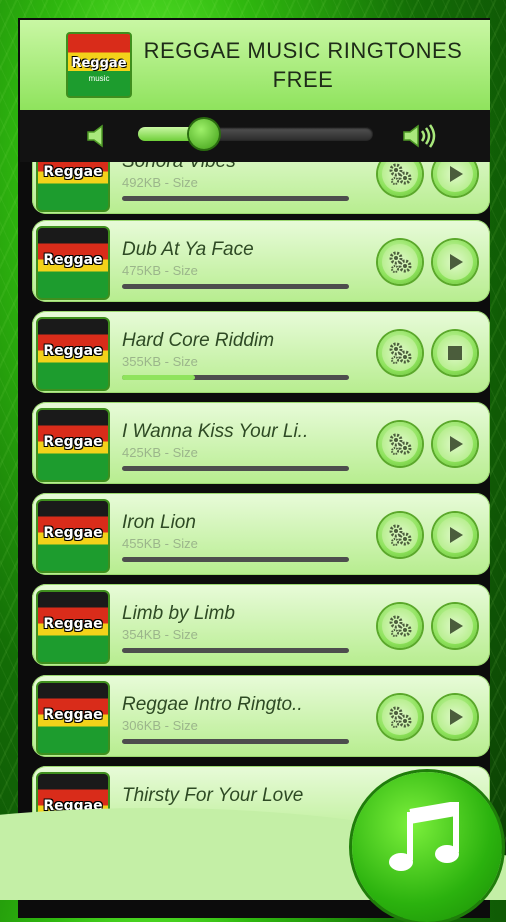 Image resolution: width=506 pixels, height=922 pixels. Describe the element at coordinates (160, 634) in the screenshot. I see `ringtone-size: 354KB - Size` at that location.